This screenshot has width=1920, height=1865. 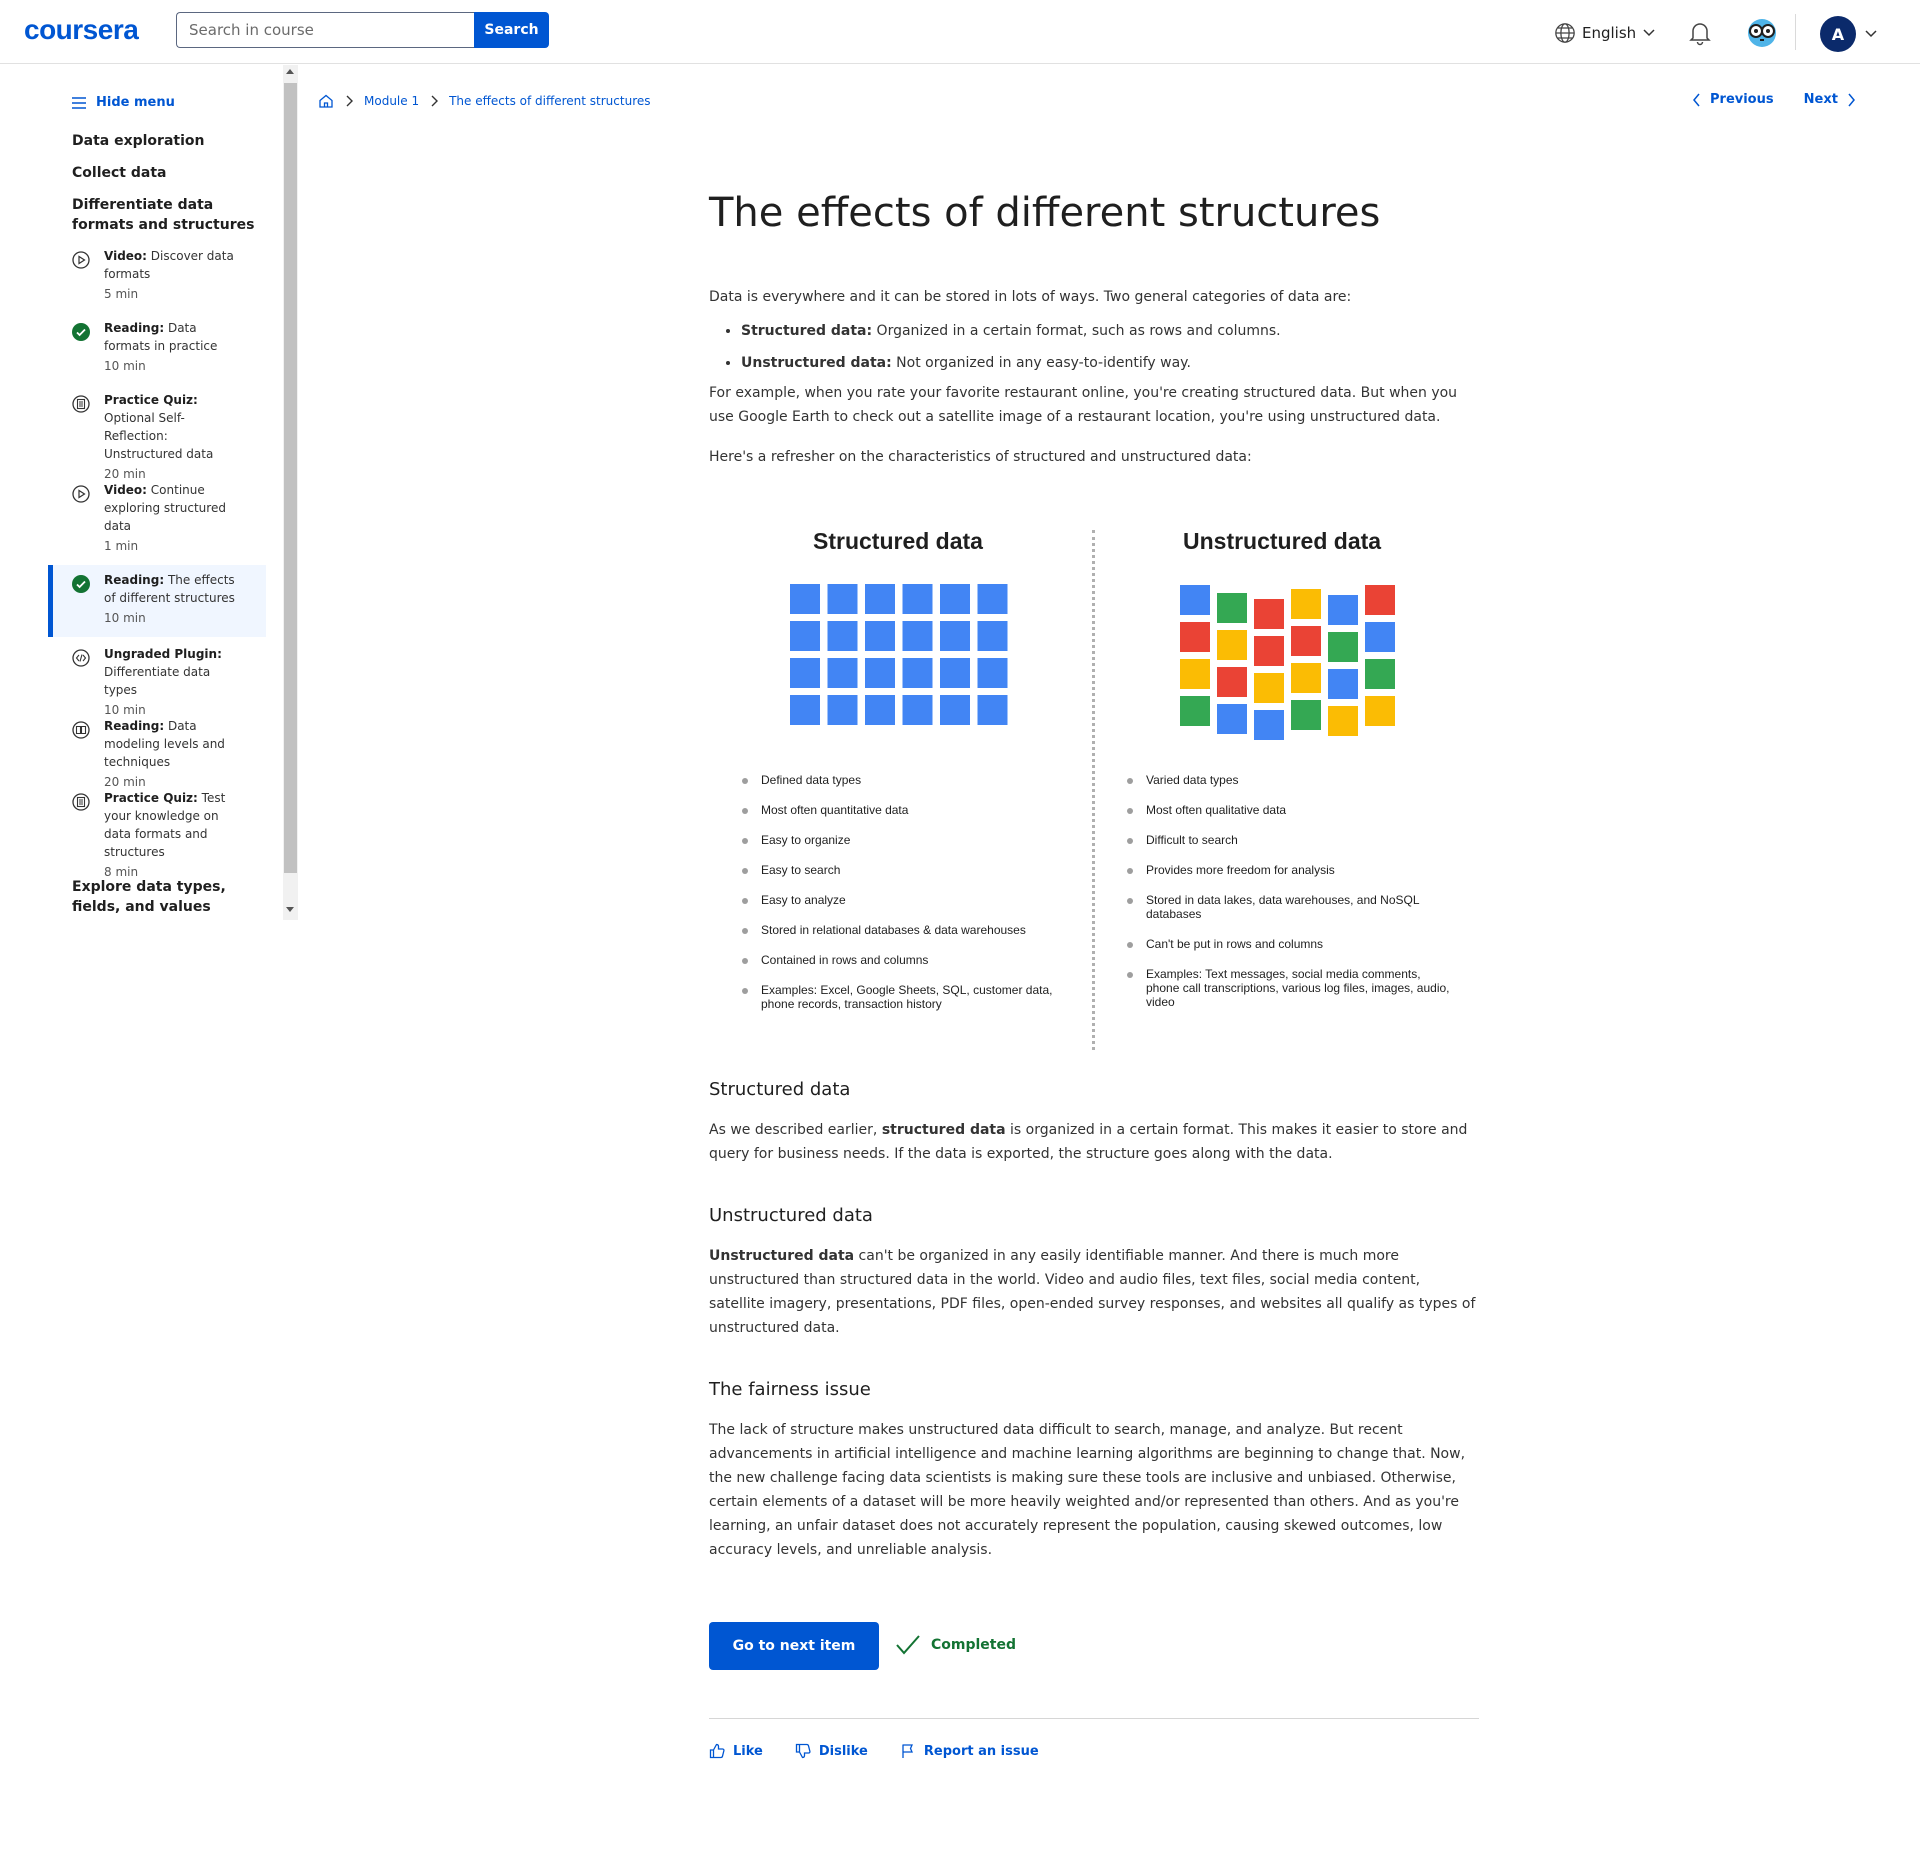 What do you see at coordinates (1605, 33) in the screenshot?
I see `language-selector: English` at bounding box center [1605, 33].